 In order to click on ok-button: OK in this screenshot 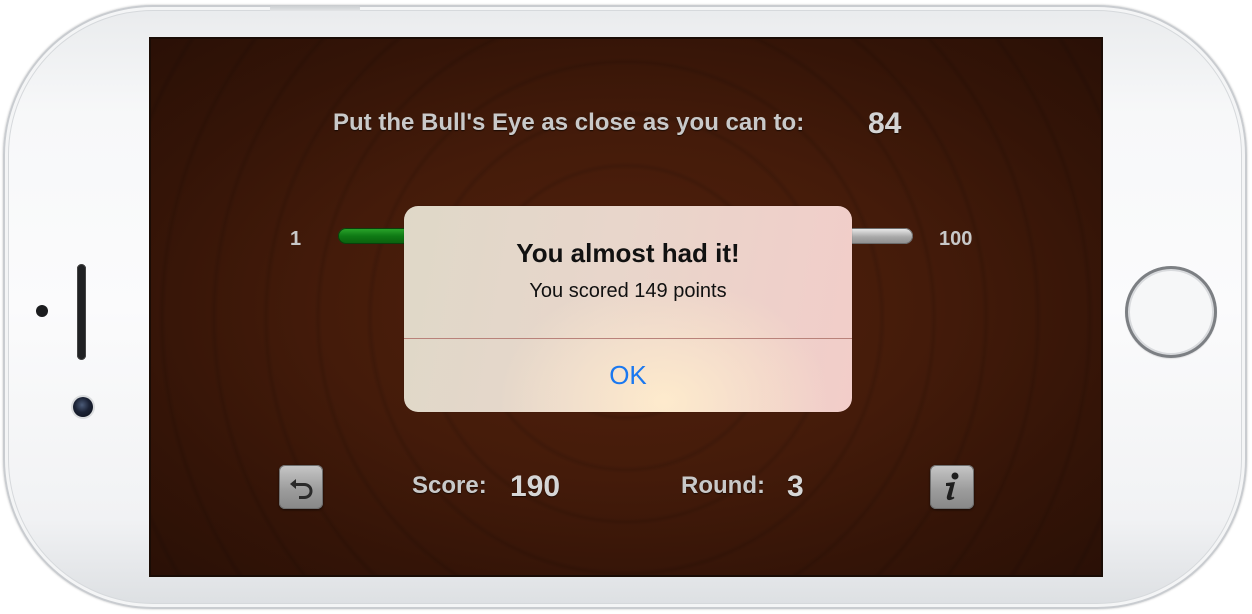, I will do `click(628, 375)`.